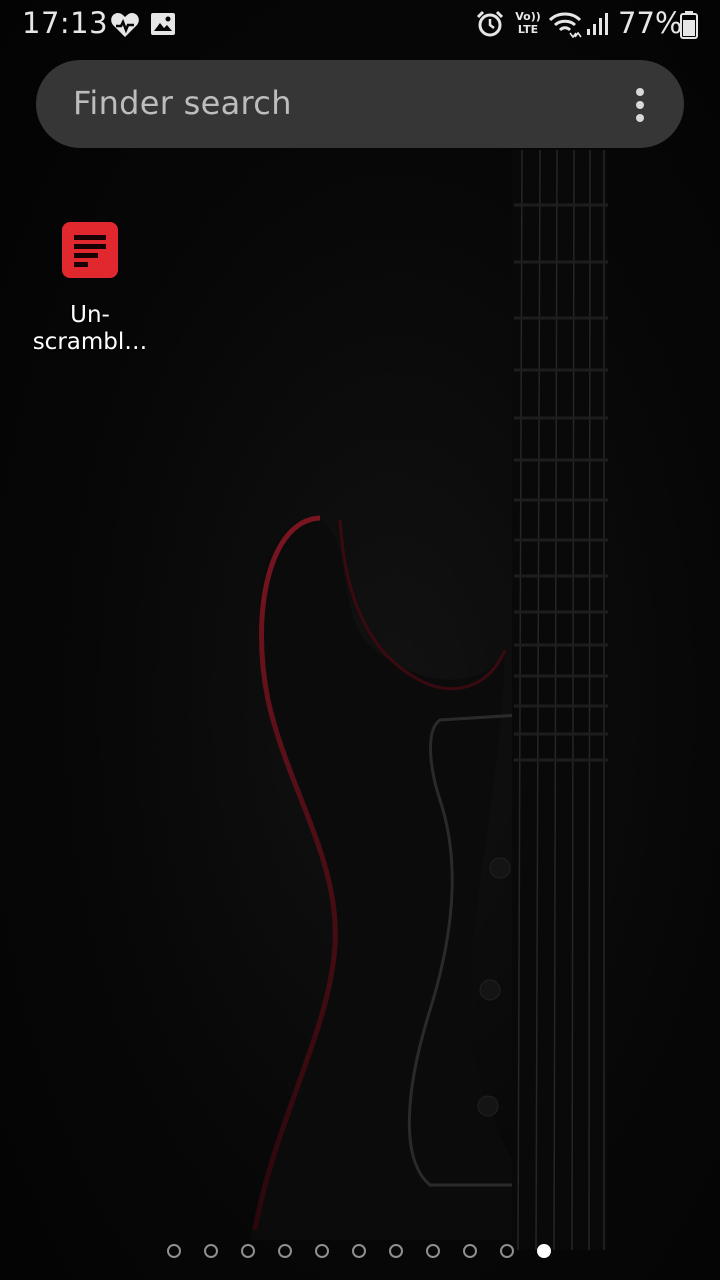  Describe the element at coordinates (559, 700) in the screenshot. I see `guitar-neck` at that location.